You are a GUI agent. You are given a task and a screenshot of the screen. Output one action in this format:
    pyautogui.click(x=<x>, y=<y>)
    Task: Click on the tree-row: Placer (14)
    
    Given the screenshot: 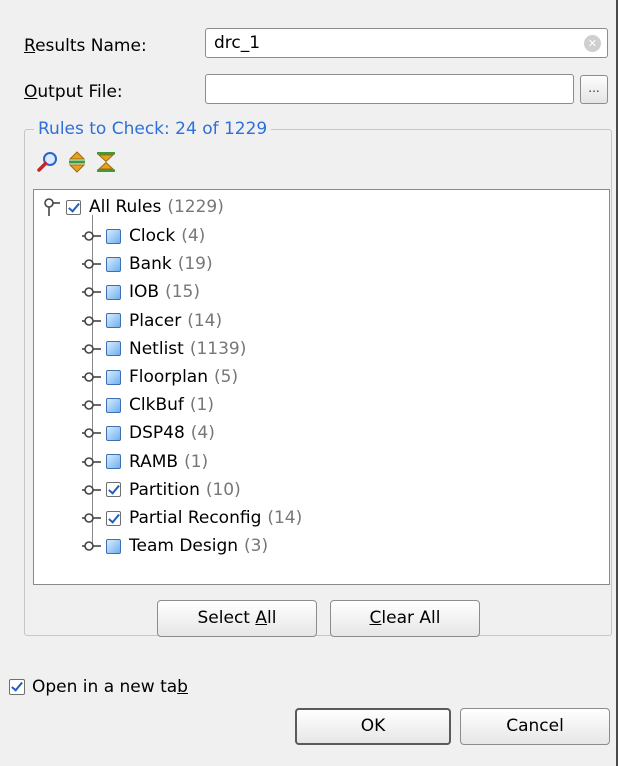 What is the action you would take?
    pyautogui.click(x=151, y=321)
    